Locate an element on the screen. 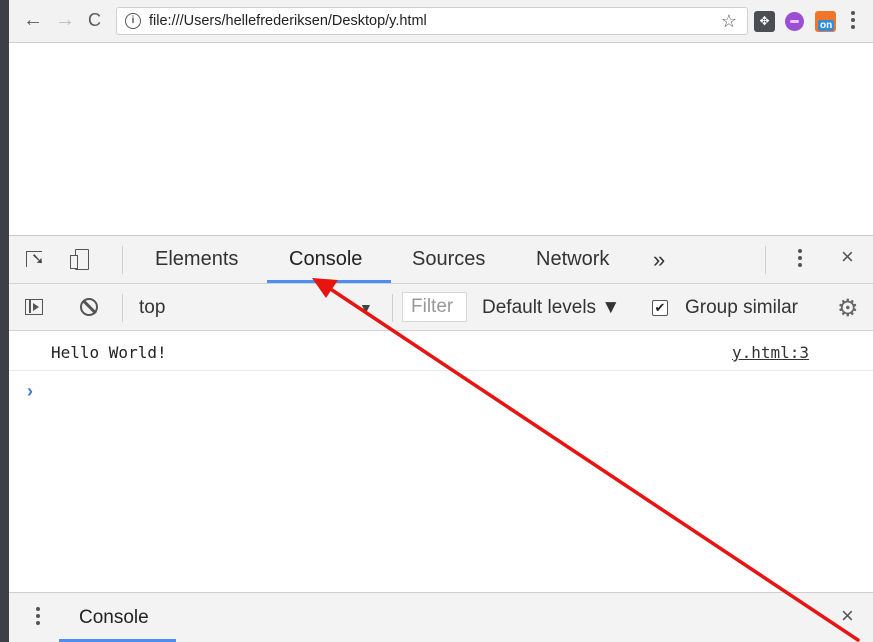 The width and height of the screenshot is (873, 642). log-levels-dropdown: Default levels ▼ is located at coordinates (551, 308).